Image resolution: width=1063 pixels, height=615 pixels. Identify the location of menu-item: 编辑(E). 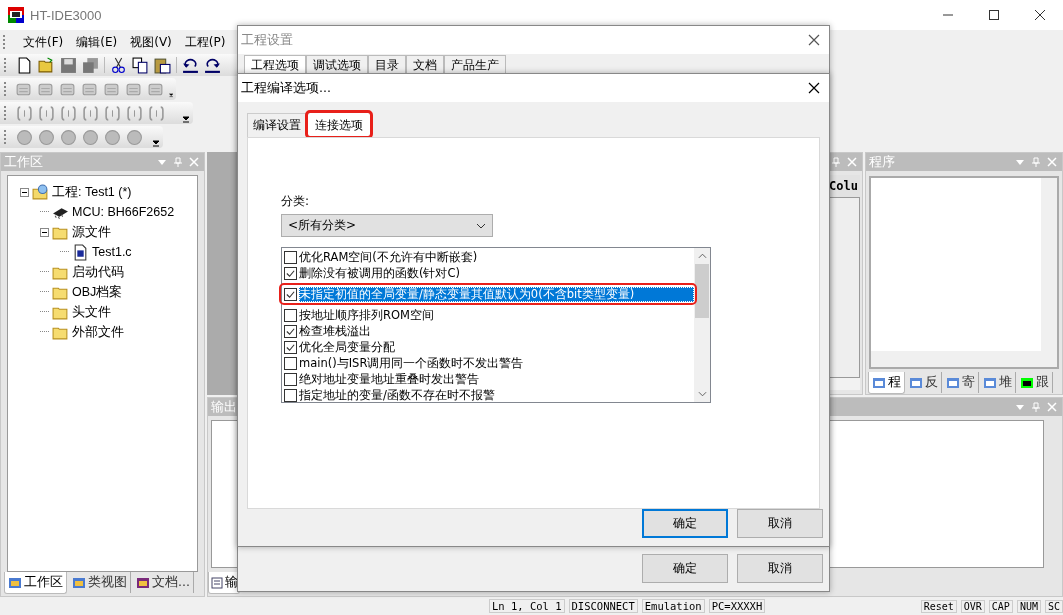
(97, 42).